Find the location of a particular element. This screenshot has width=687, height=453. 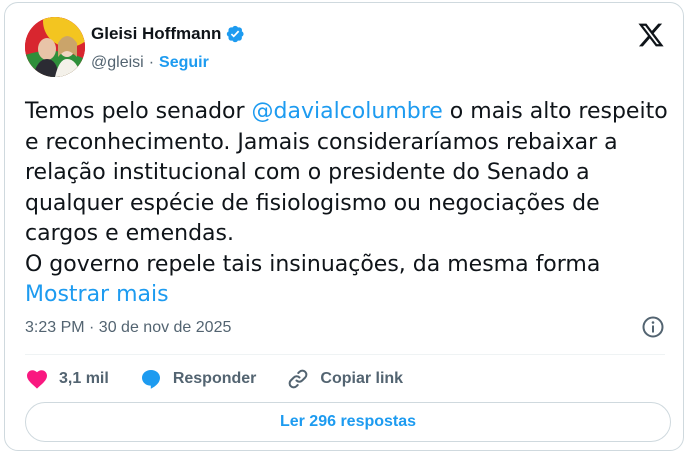

mention-link: @davialcolumbre is located at coordinates (347, 111).